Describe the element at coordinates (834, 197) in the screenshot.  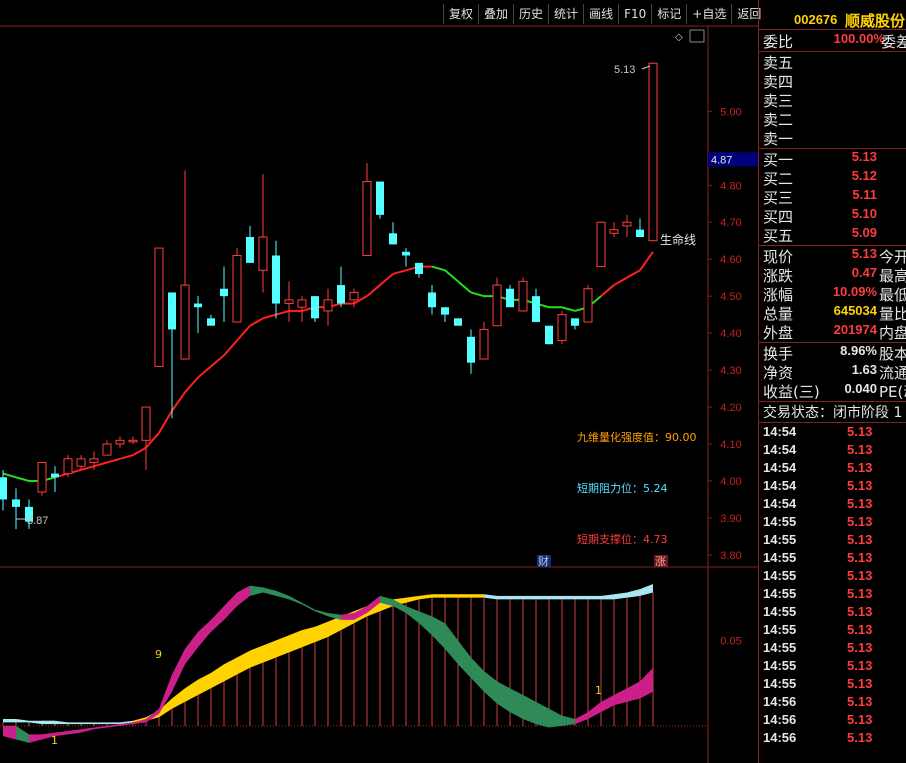
I see `buy3-row: 买三 5.11` at that location.